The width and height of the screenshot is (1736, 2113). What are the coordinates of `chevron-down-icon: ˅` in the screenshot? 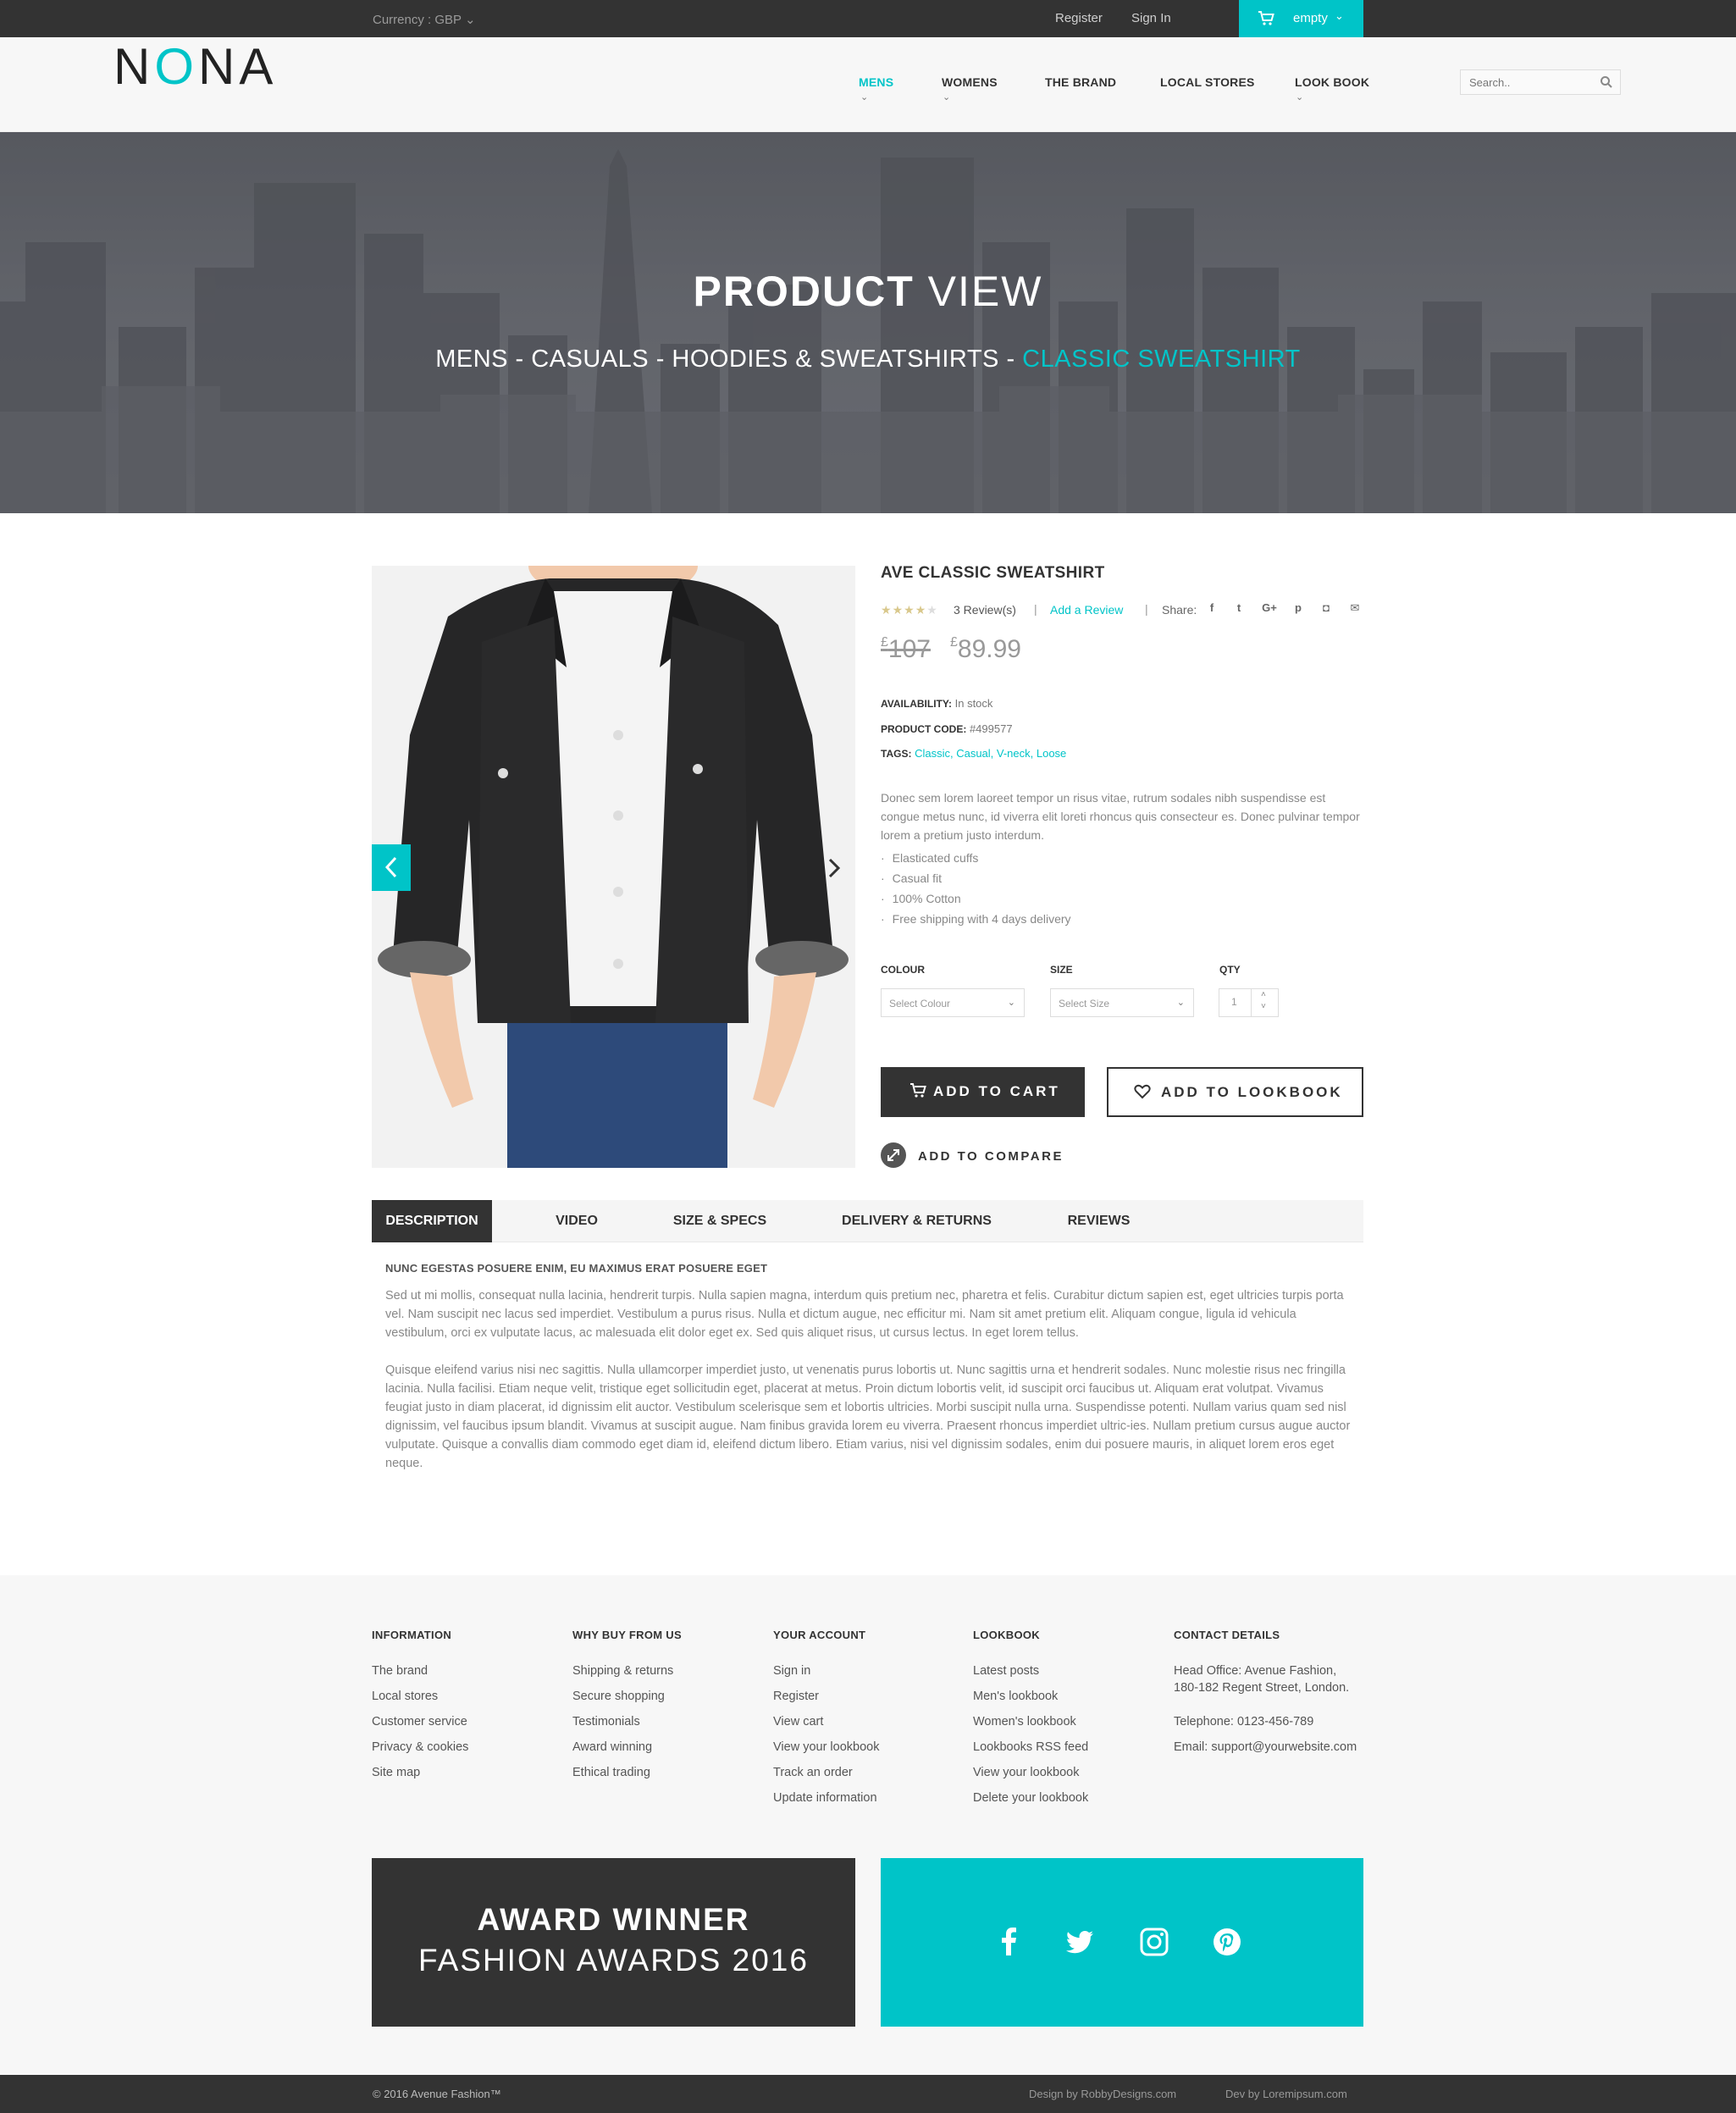 It's located at (1263, 1006).